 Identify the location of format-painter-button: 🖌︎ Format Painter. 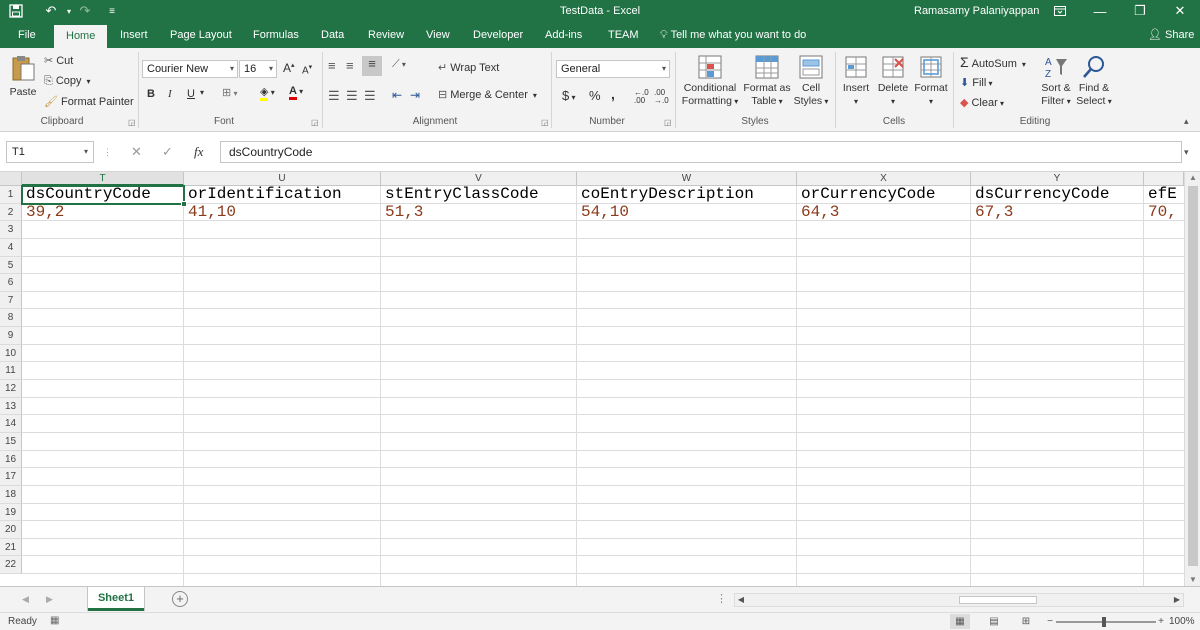
(89, 101).